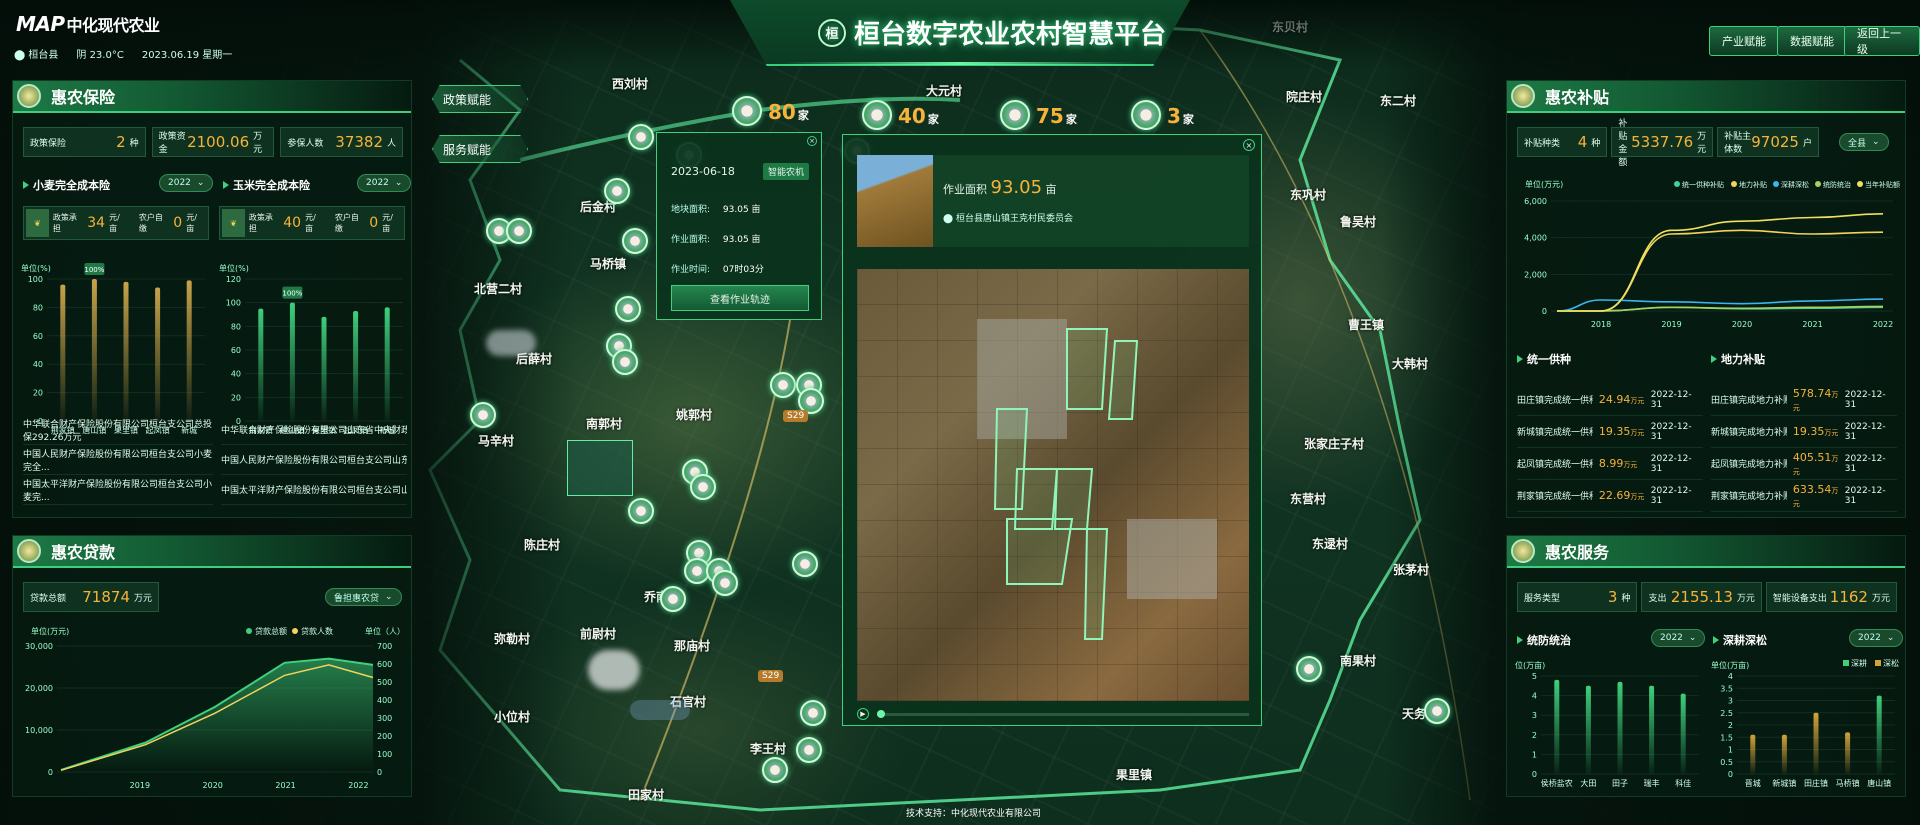  I want to click on county-seal-icon: 桓, so click(832, 32).